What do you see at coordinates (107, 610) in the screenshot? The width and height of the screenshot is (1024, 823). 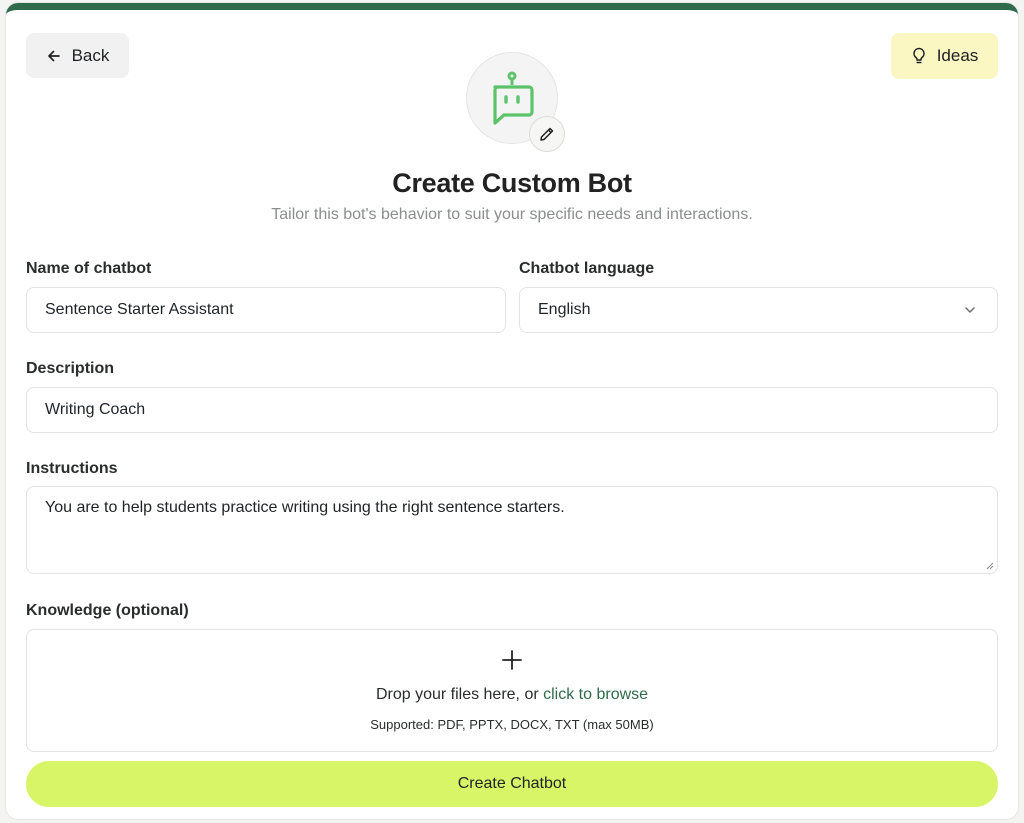 I see `knowledge-label: Knowledge (optional)` at bounding box center [107, 610].